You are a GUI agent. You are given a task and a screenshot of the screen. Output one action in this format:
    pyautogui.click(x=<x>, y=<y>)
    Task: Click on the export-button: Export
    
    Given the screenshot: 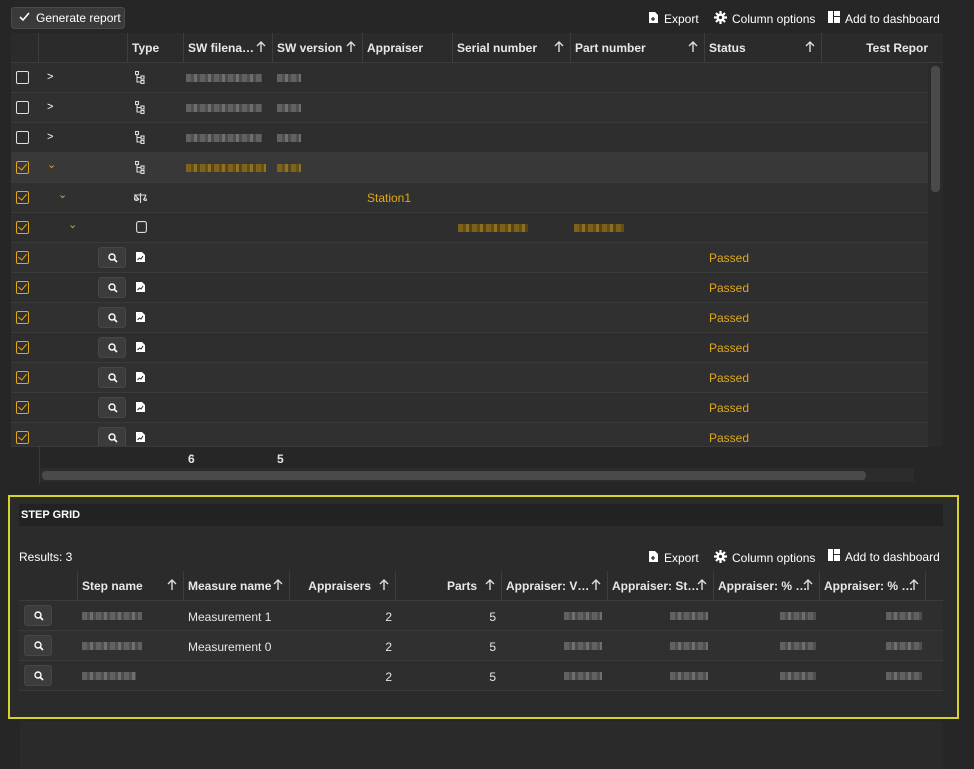 What is the action you would take?
    pyautogui.click(x=673, y=19)
    